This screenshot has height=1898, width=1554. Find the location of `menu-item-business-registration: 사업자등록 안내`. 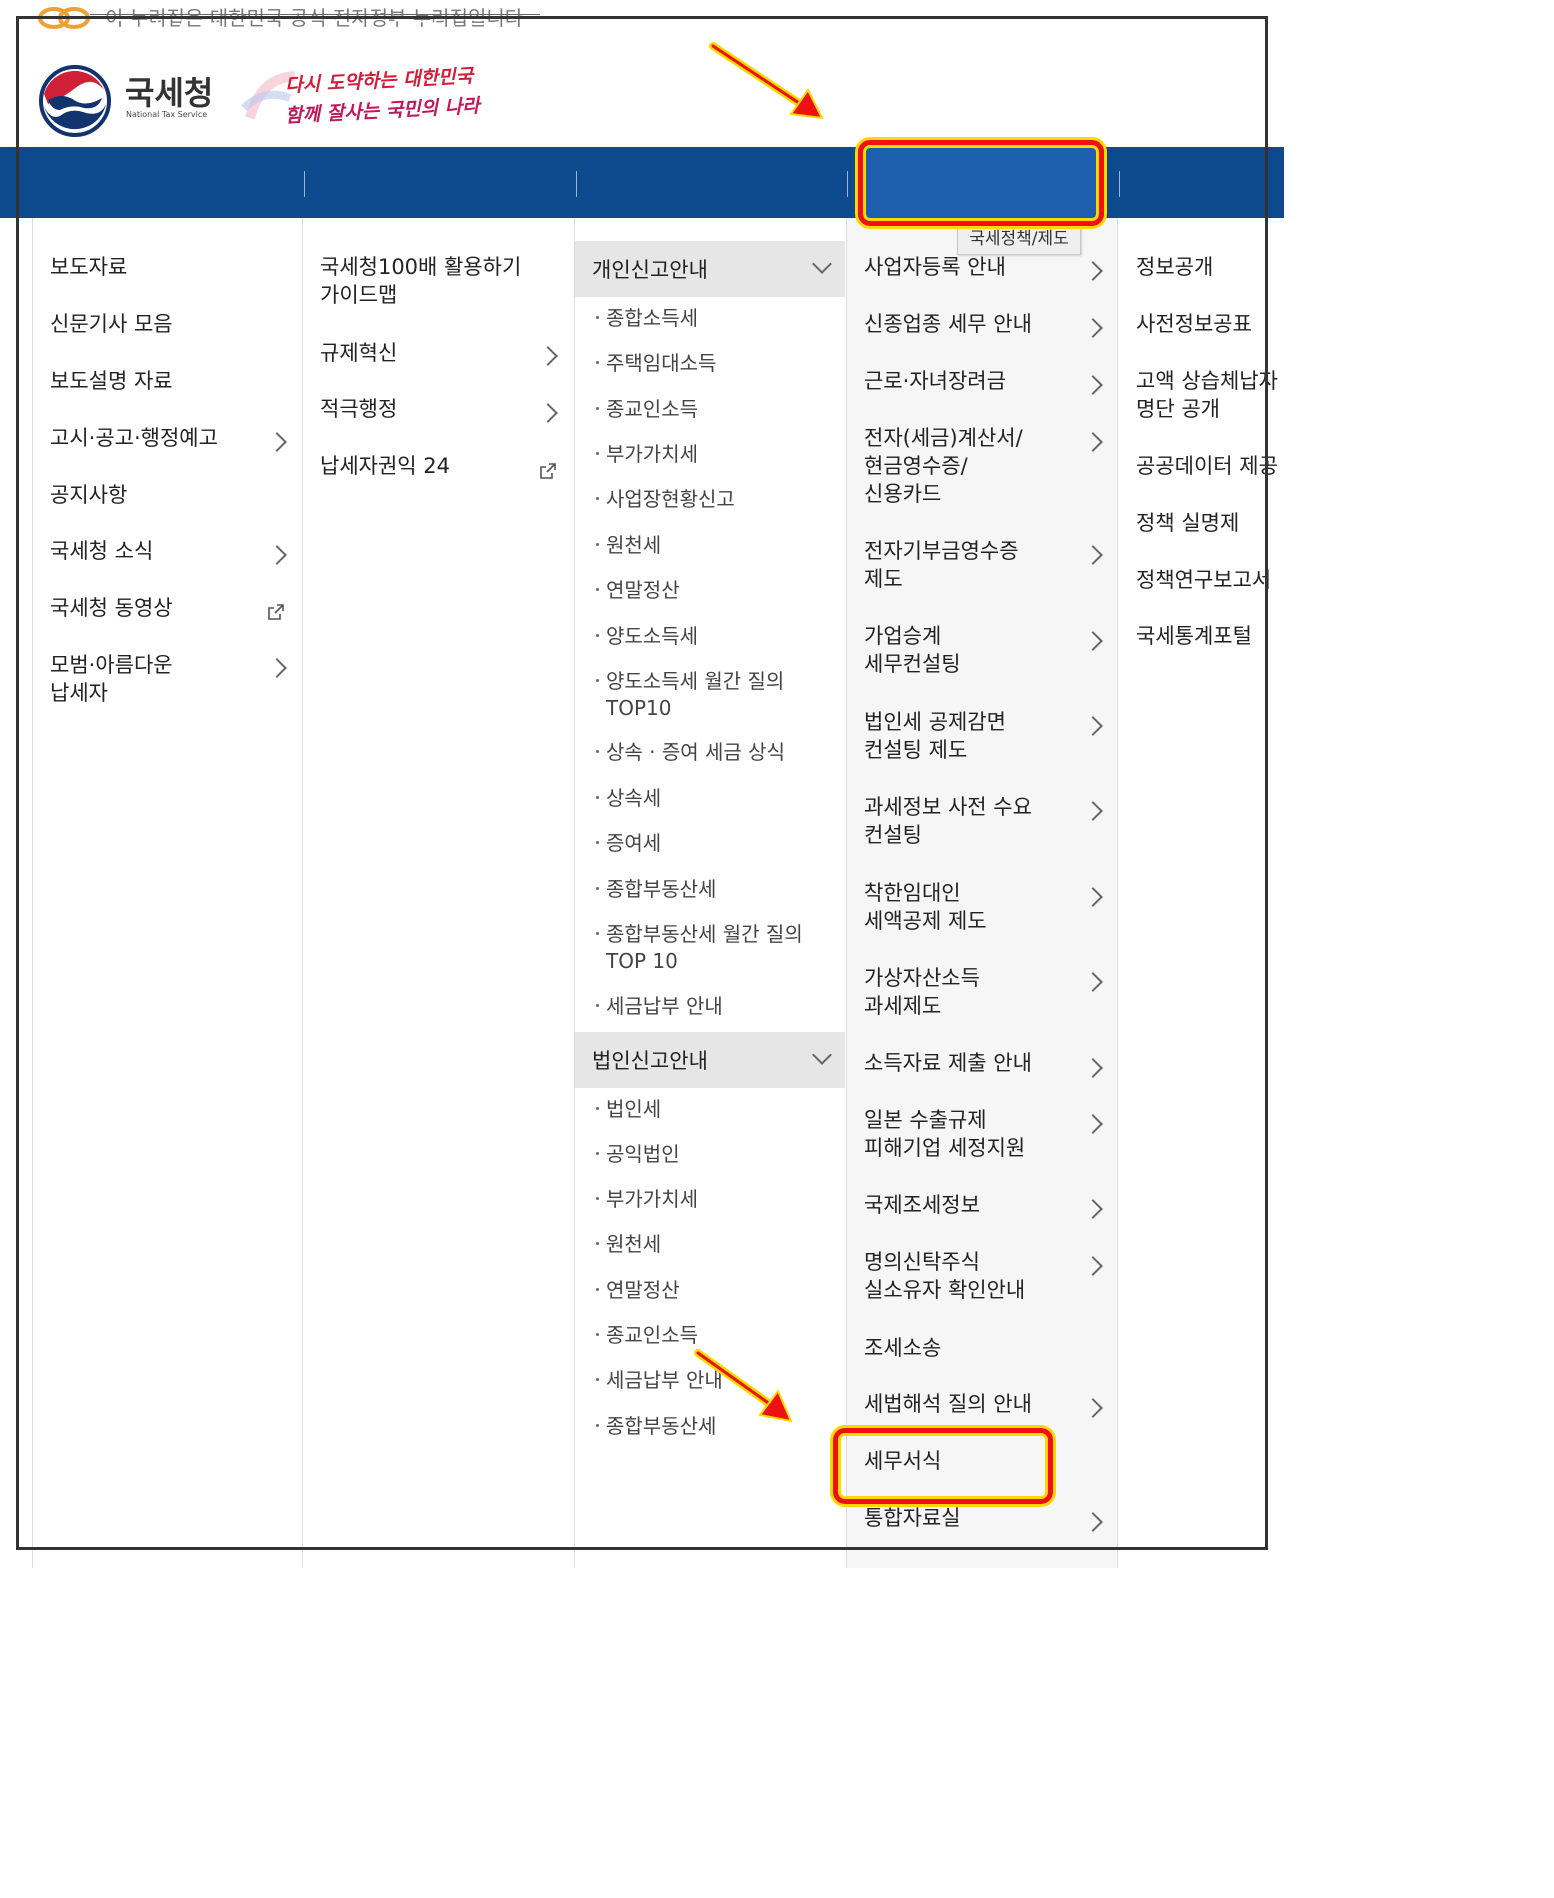

menu-item-business-registration: 사업자등록 안내 is located at coordinates (935, 267).